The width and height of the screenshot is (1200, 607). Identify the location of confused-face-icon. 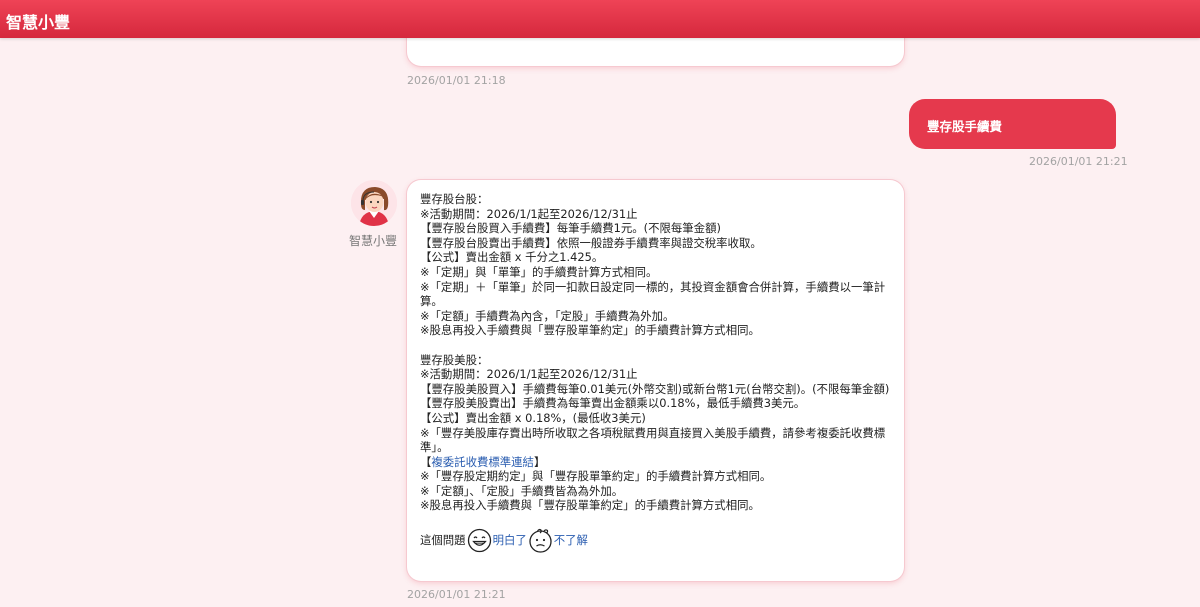
(540, 540).